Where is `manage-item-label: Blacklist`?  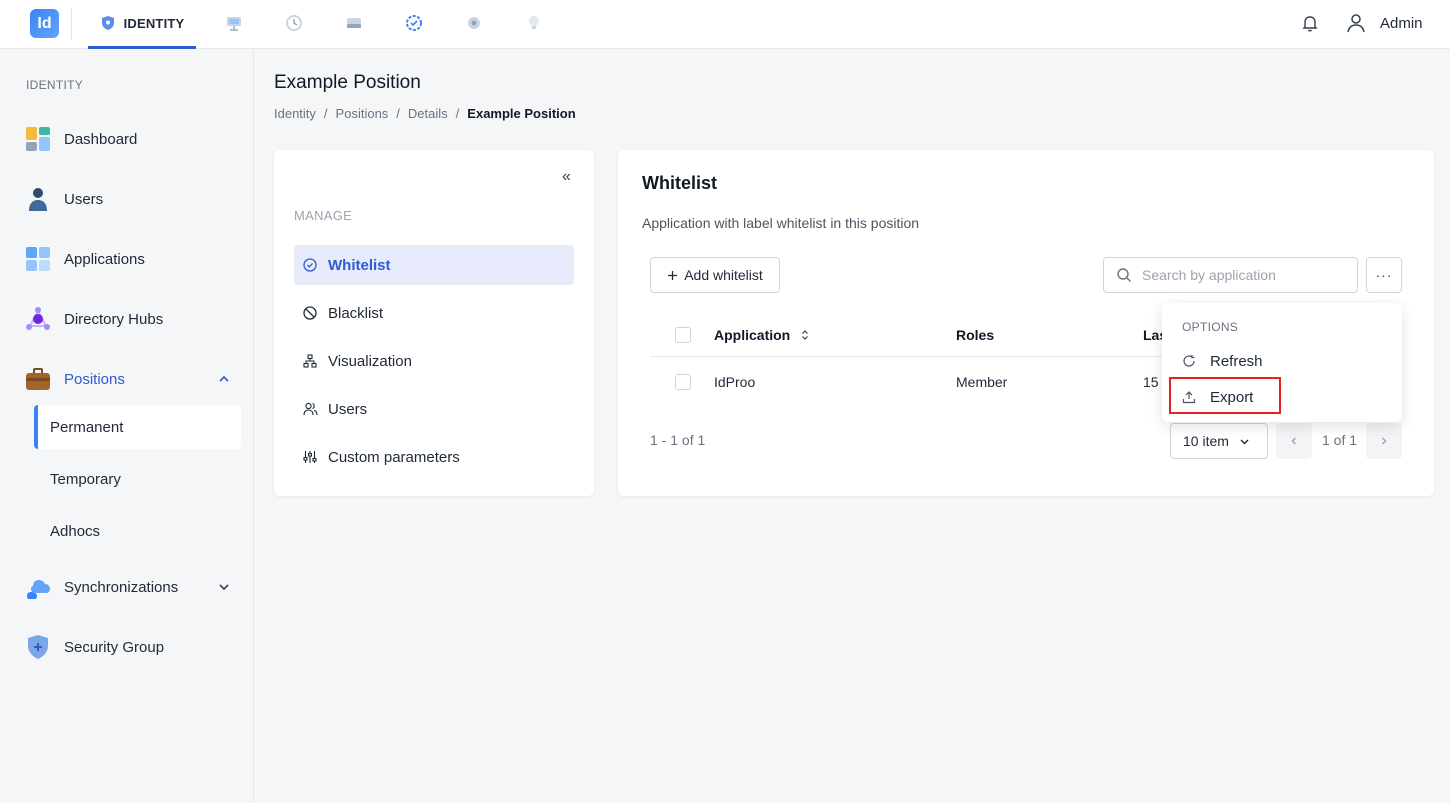
manage-item-label: Blacklist is located at coordinates (356, 313).